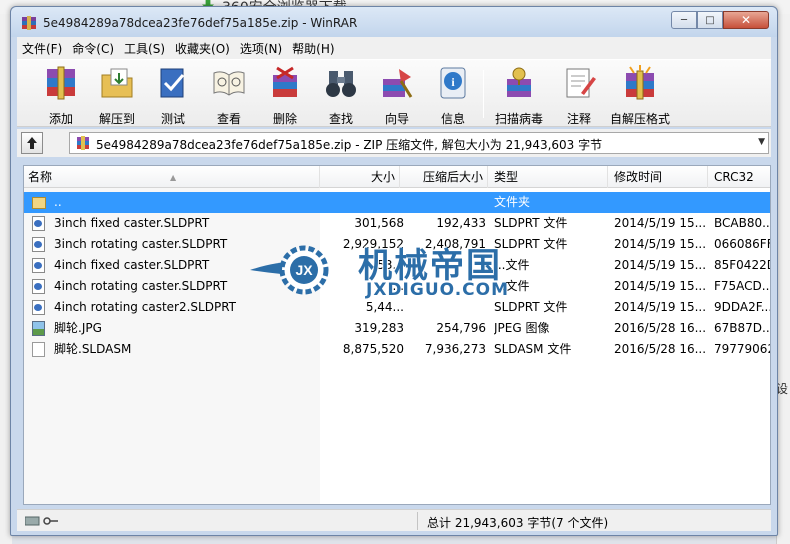 Image resolution: width=790 pixels, height=544 pixels. What do you see at coordinates (373, 244) in the screenshot?
I see `row-size: 2,929,152` at bounding box center [373, 244].